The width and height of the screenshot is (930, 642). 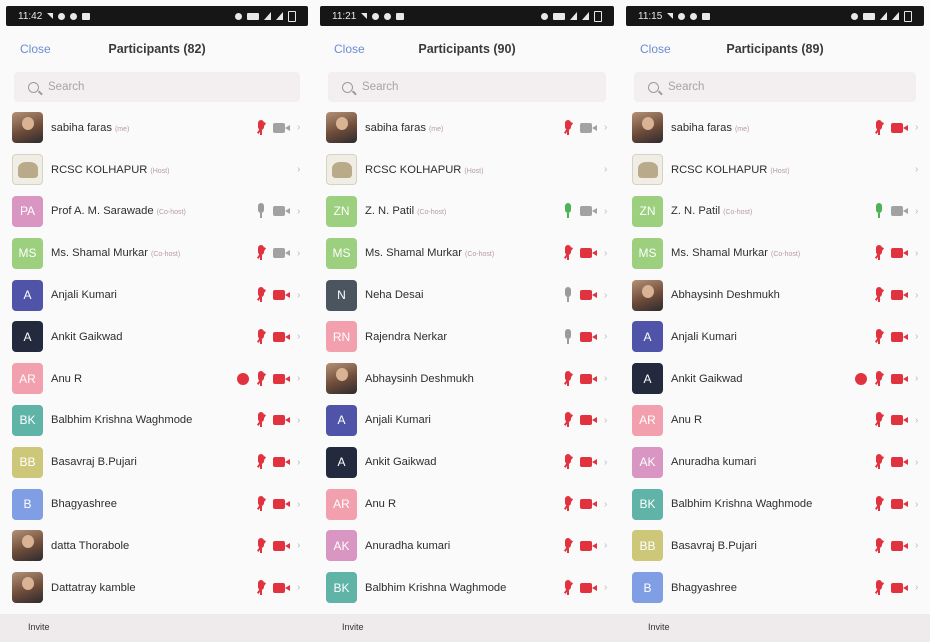 I want to click on participant-row: sabiha faras (me) ›, so click(x=467, y=128).